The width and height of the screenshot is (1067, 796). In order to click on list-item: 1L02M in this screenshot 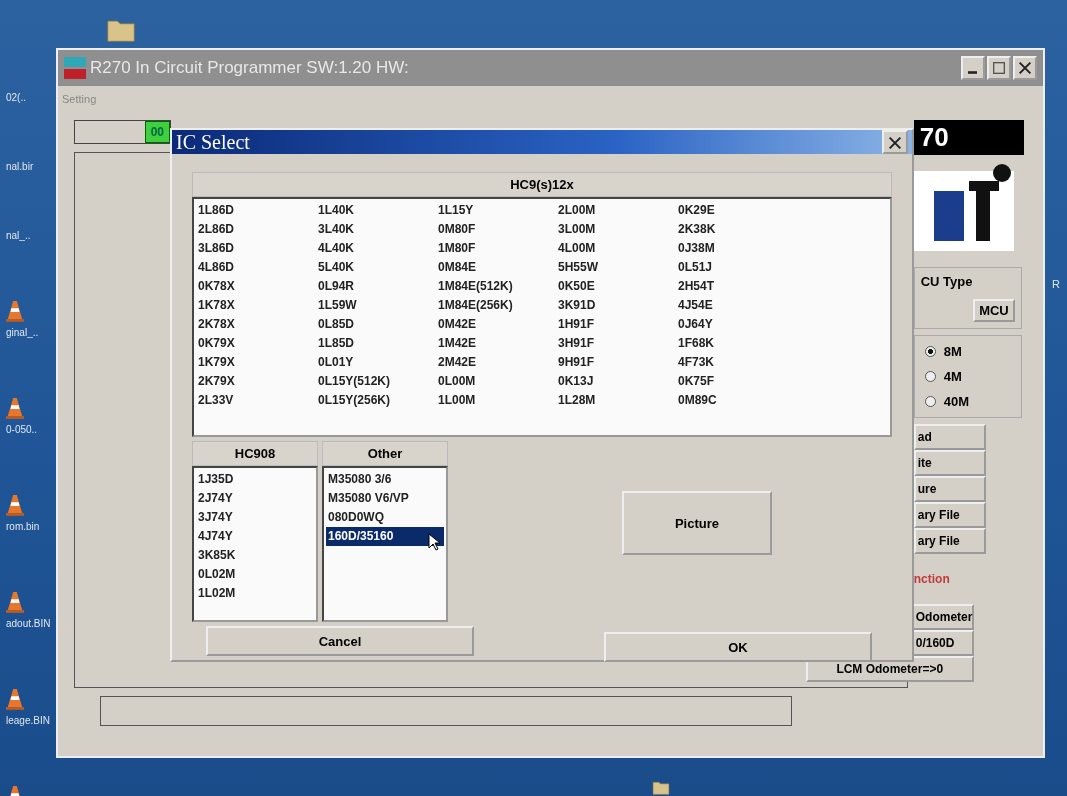, I will do `click(217, 593)`.